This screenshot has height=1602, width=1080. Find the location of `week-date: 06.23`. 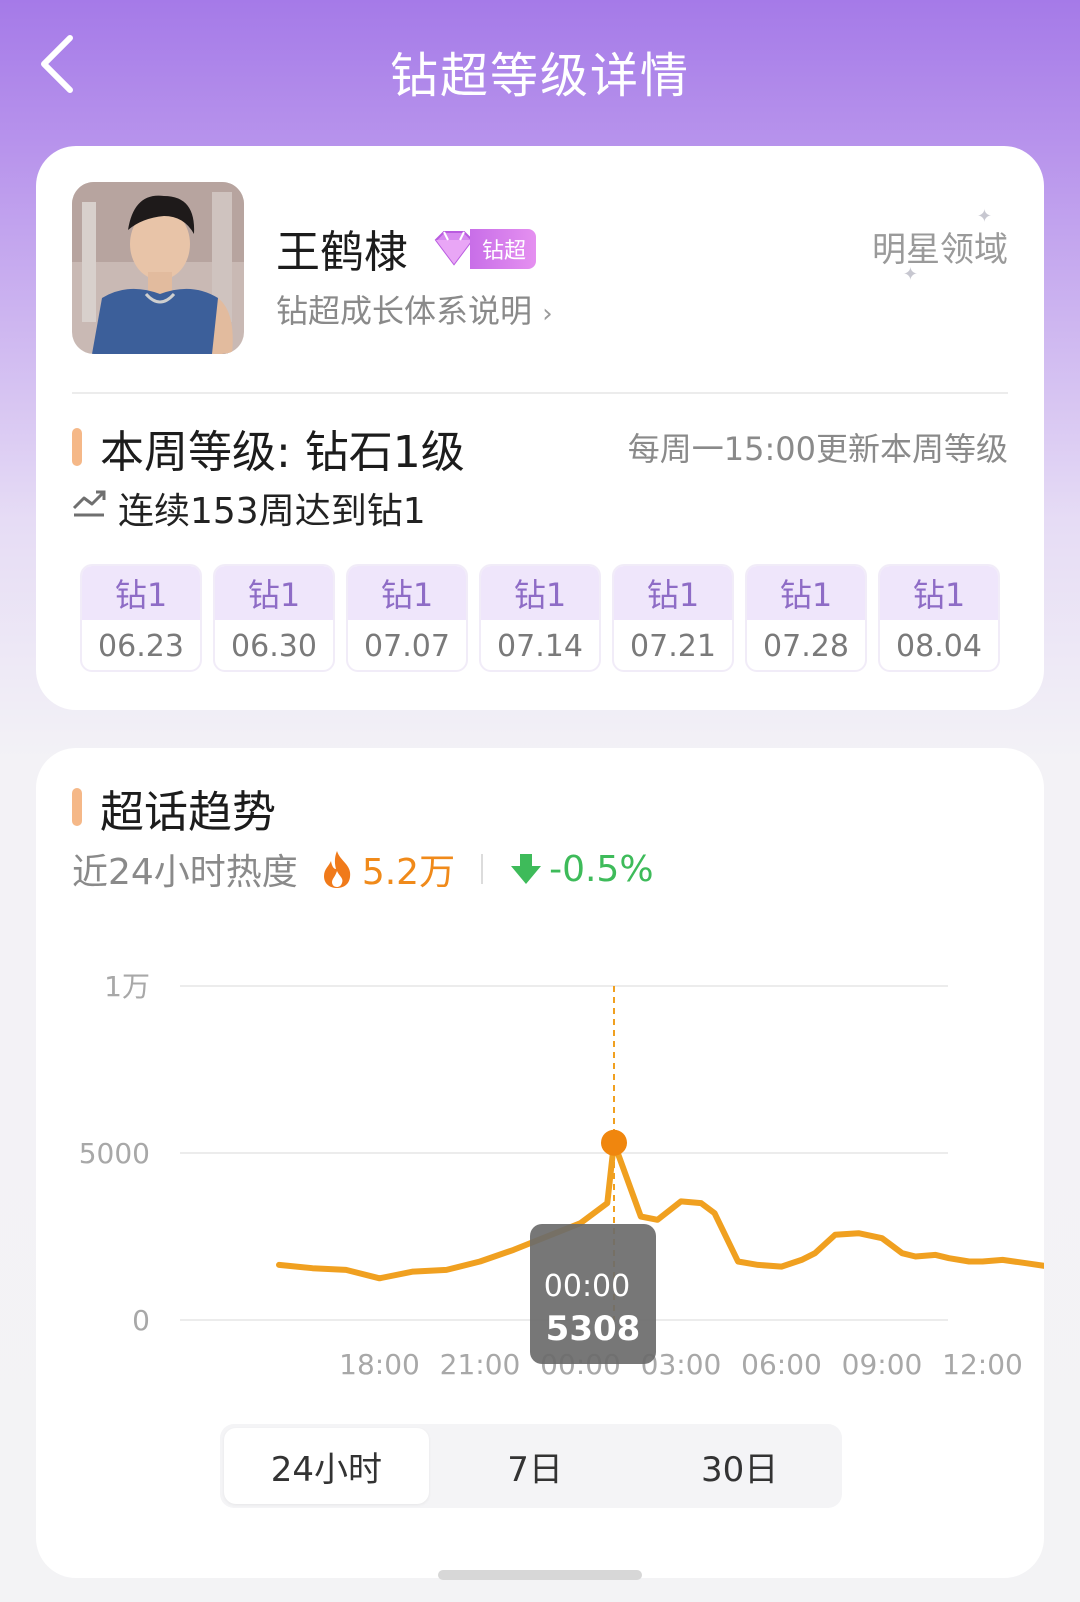

week-date: 06.23 is located at coordinates (141, 646).